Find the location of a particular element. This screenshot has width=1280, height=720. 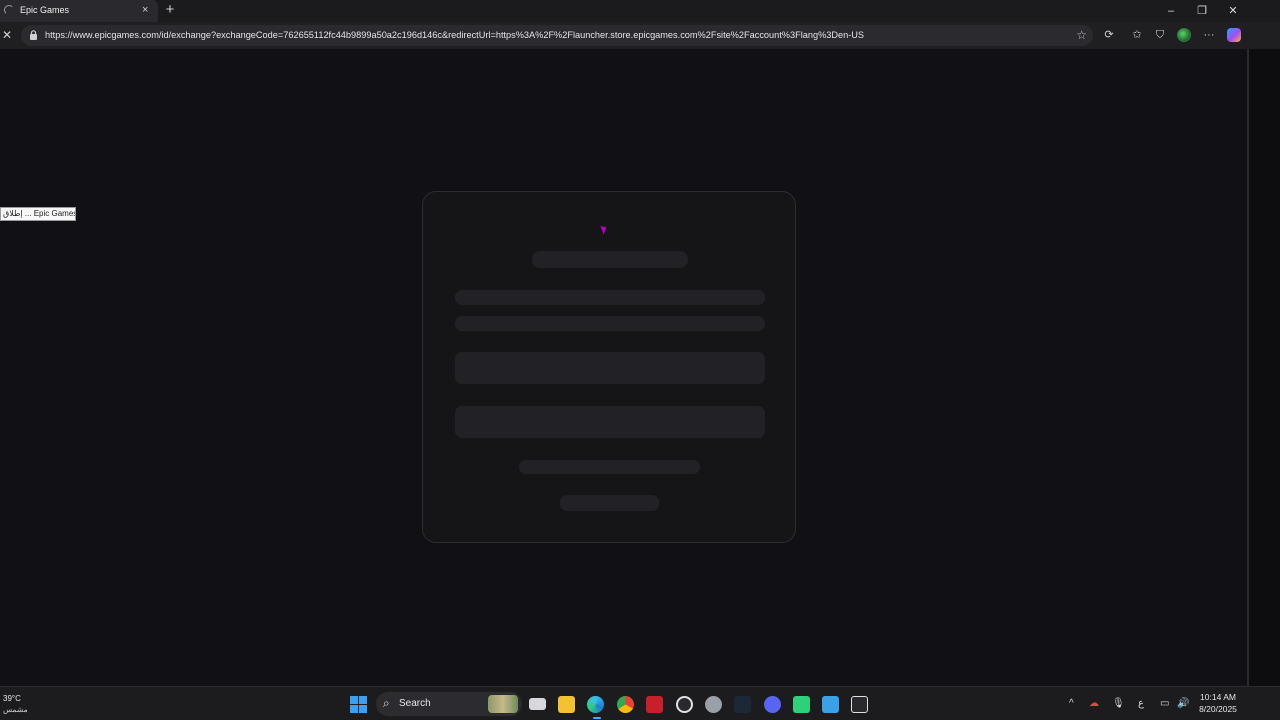

tray-cloud-icon: ☁ is located at coordinates (1094, 704).